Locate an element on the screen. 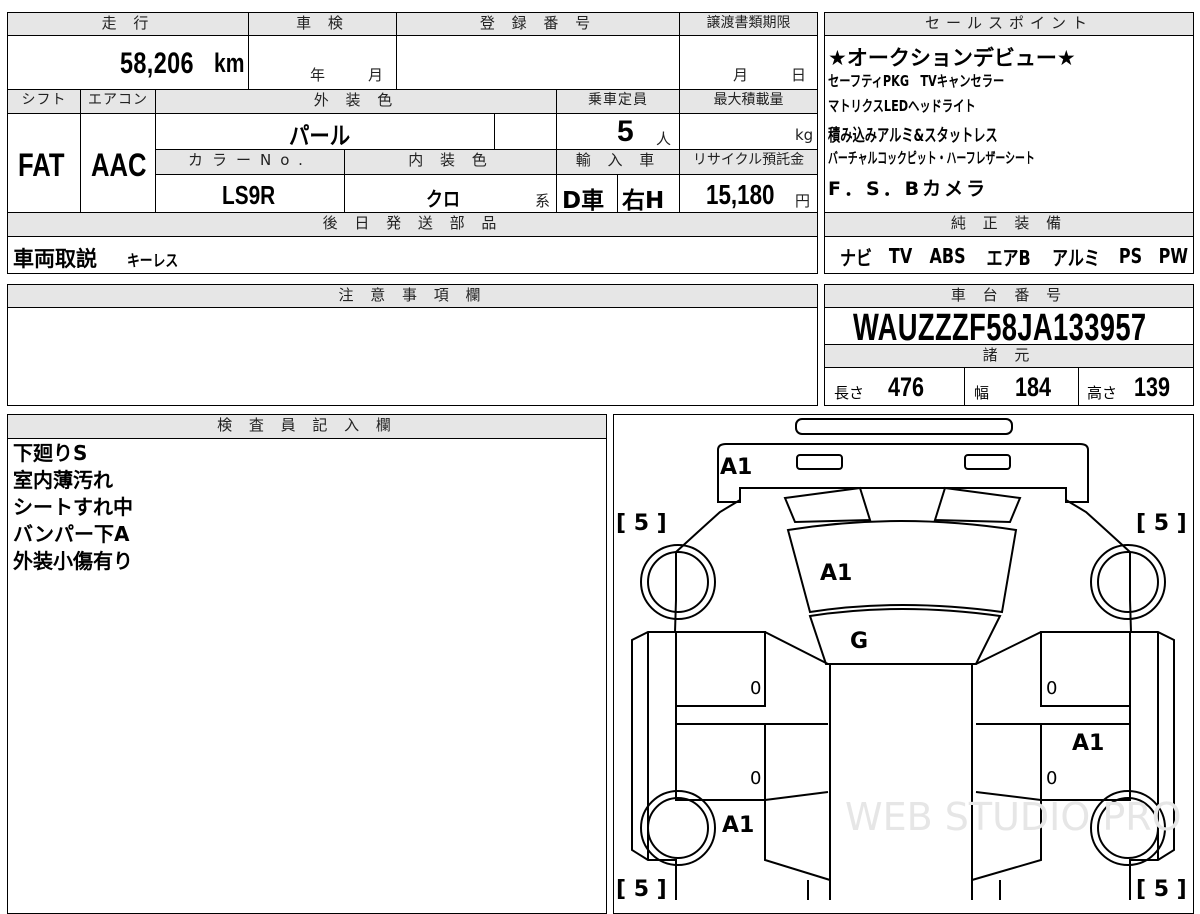 The image size is (1200, 914). later-parts-extra: キーレス is located at coordinates (153, 260).